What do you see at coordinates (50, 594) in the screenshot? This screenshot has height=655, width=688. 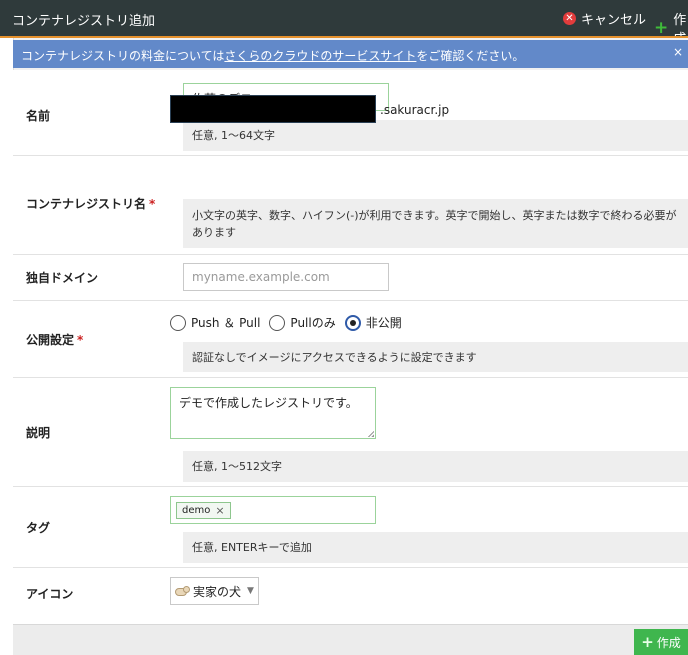 I see `icon-label: アイコン` at bounding box center [50, 594].